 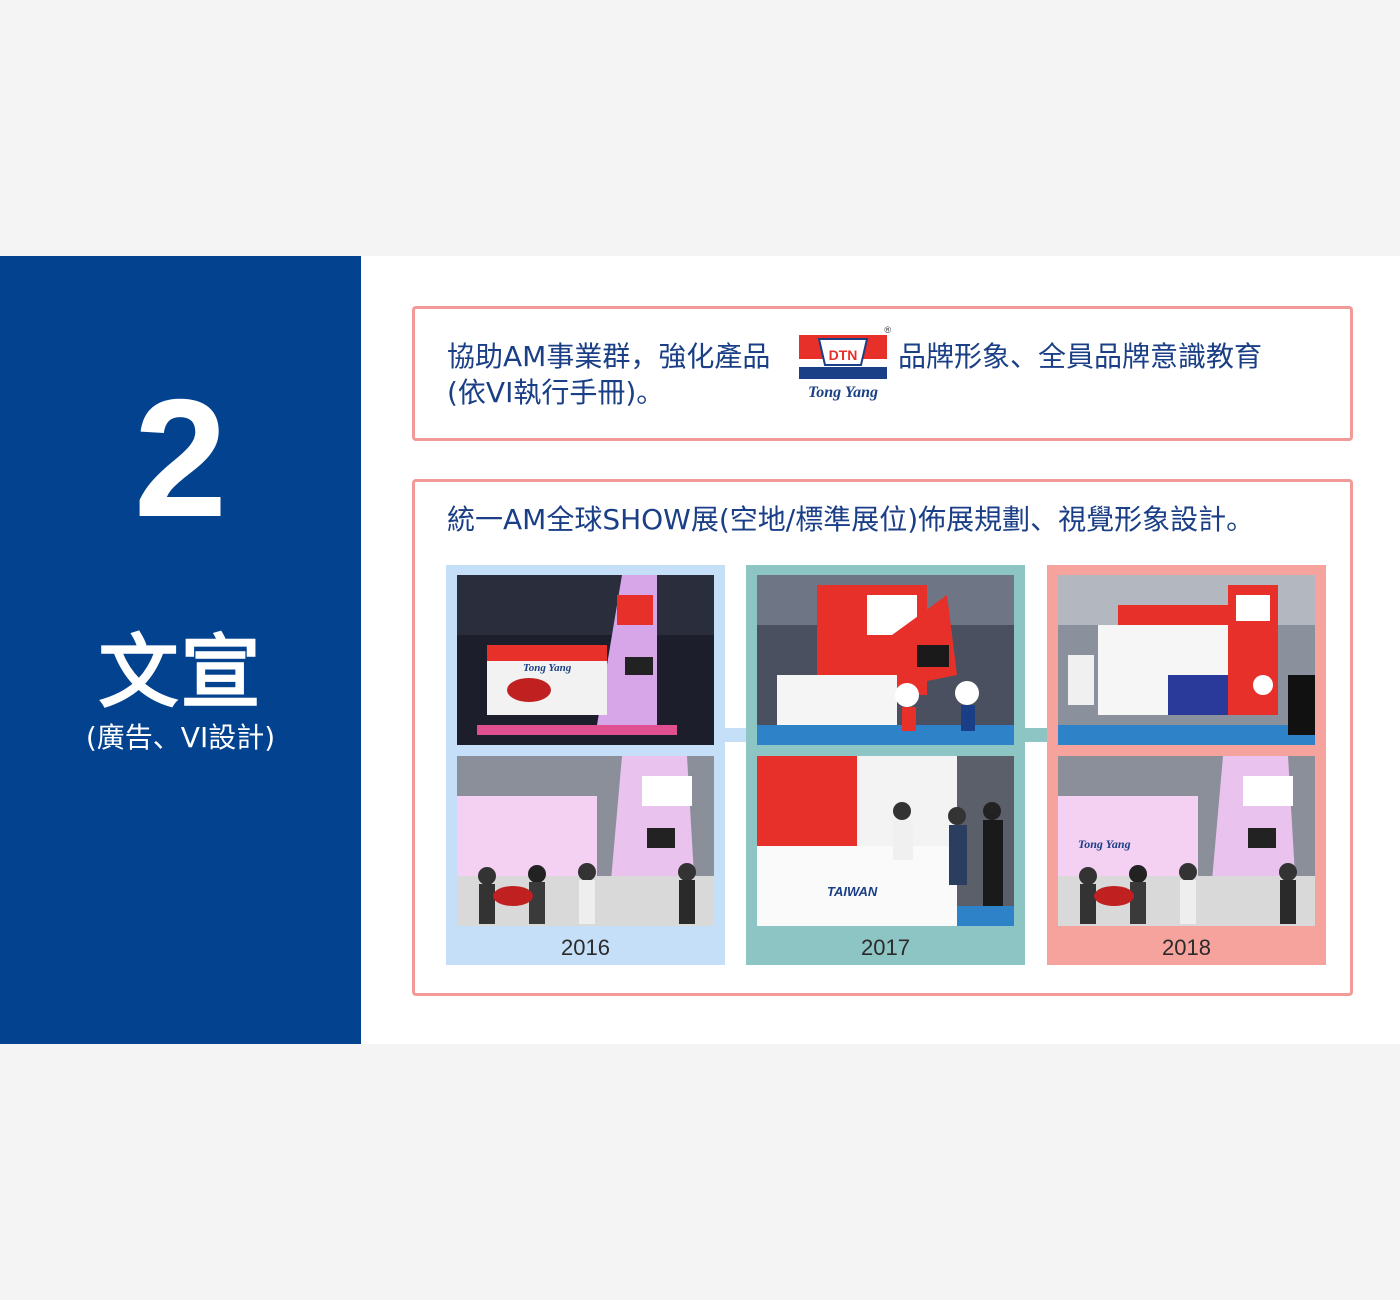 What do you see at coordinates (556, 392) in the screenshot?
I see `intro-line2: (依VI執行手冊)。` at bounding box center [556, 392].